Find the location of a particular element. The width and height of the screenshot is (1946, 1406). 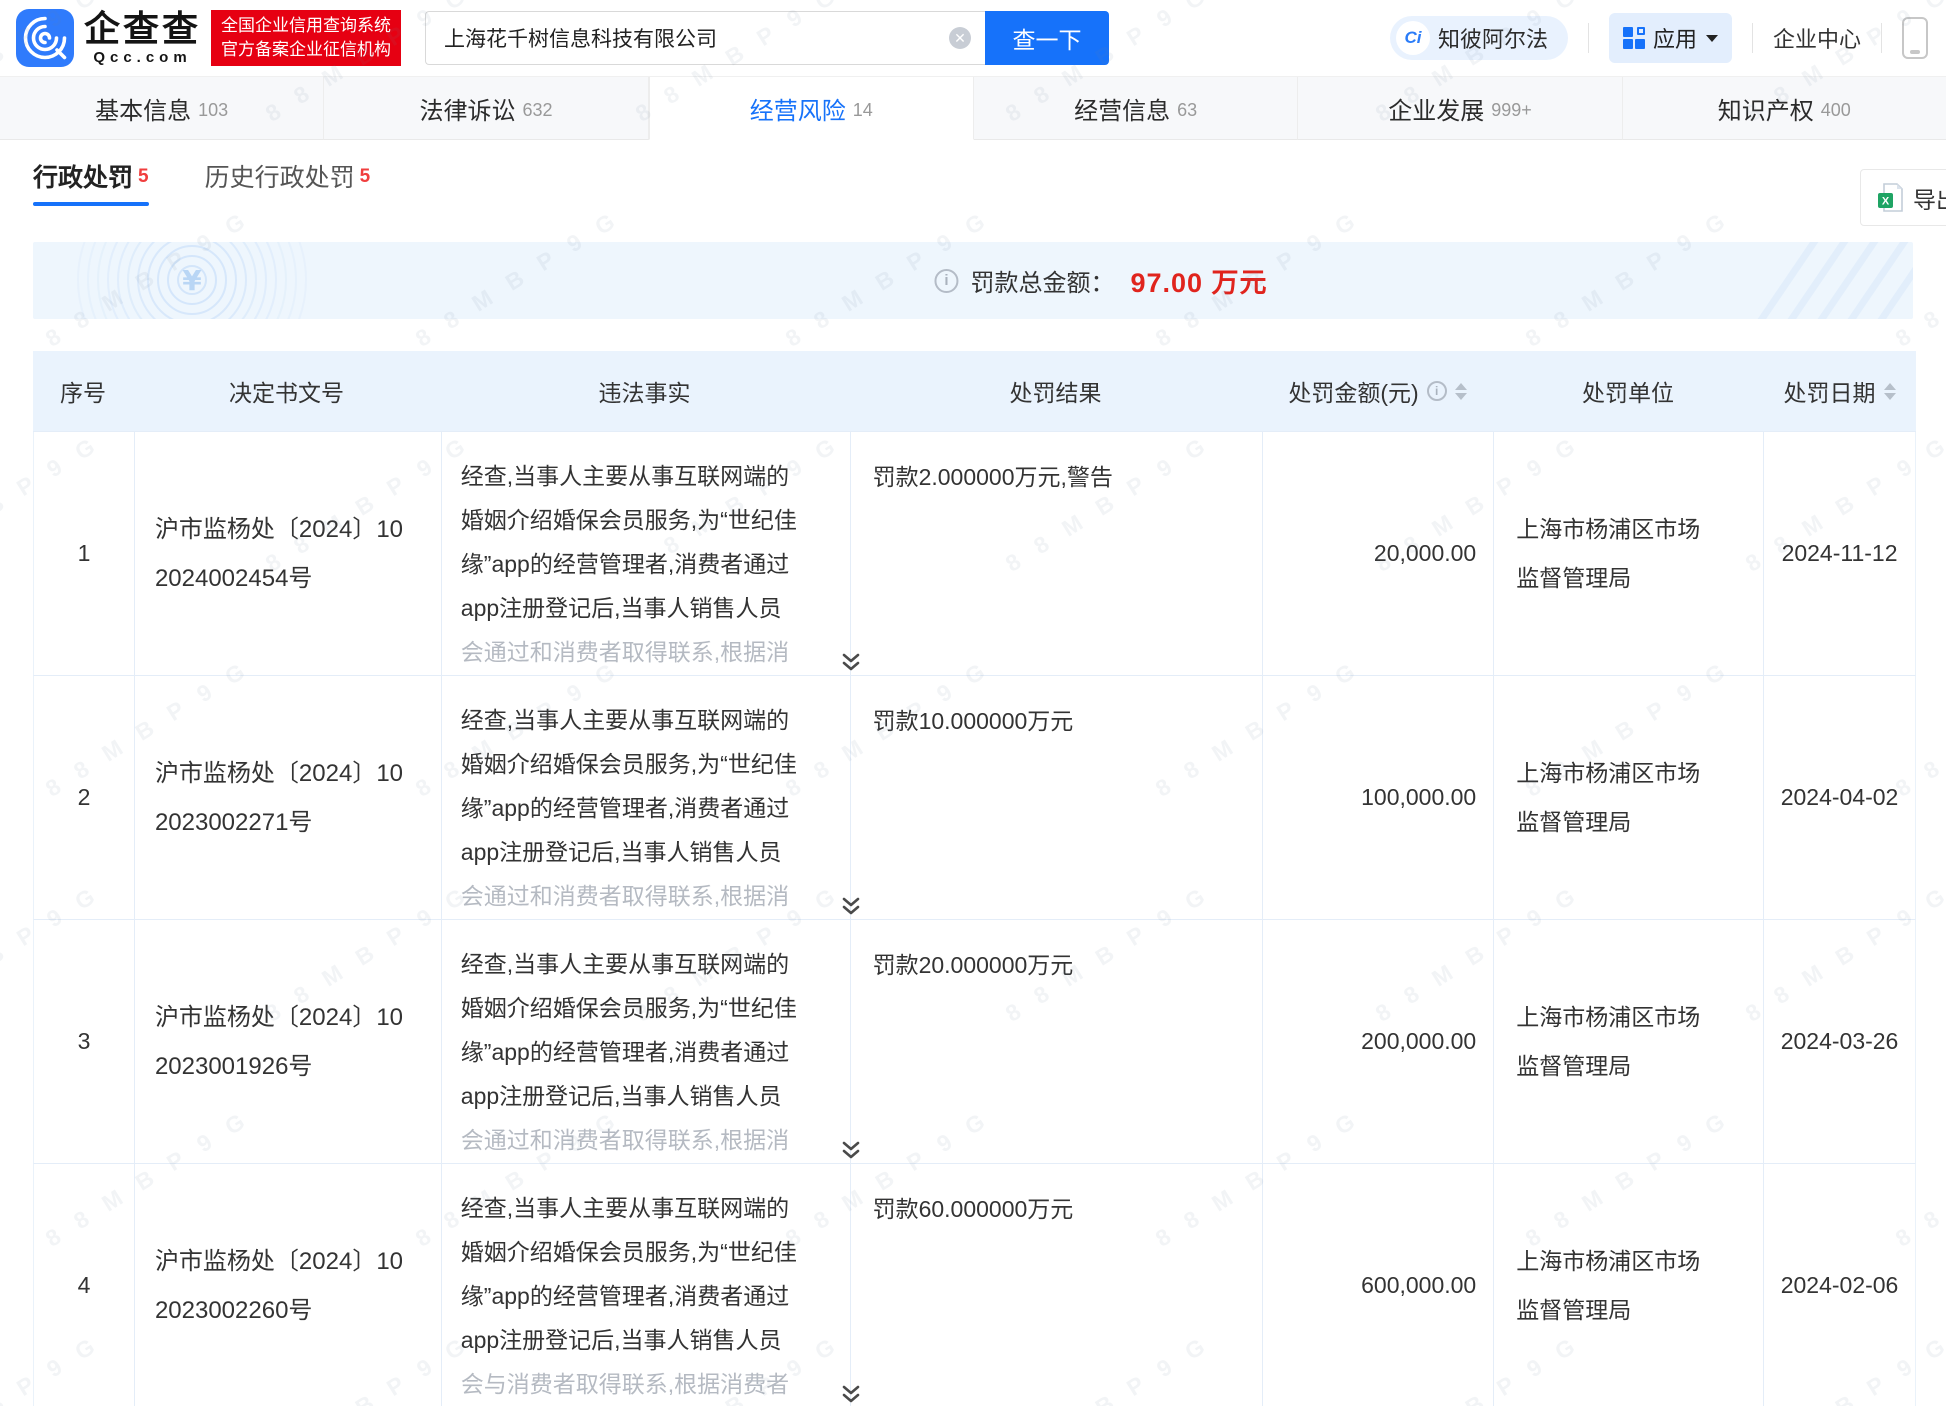

apps-button: 应用 is located at coordinates (1670, 38).